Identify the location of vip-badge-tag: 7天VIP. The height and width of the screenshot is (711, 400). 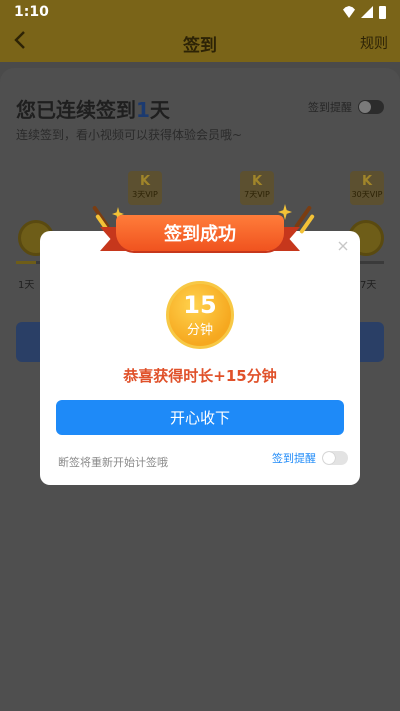
(257, 194).